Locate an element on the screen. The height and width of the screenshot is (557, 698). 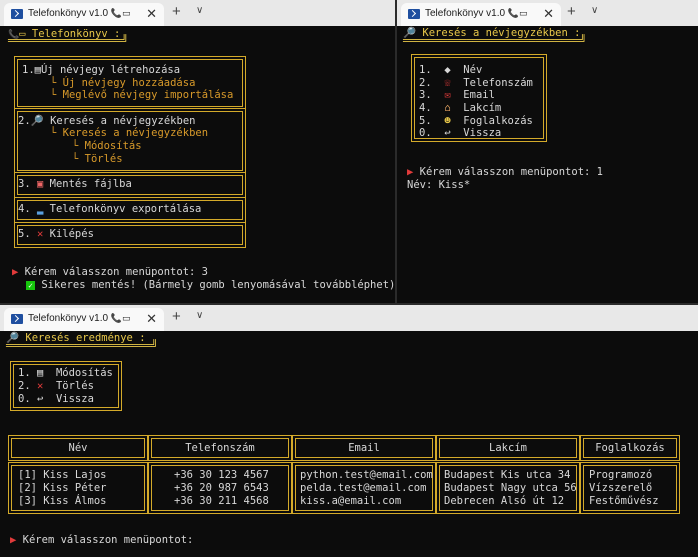
tag-icon: ◆ is located at coordinates (447, 70).